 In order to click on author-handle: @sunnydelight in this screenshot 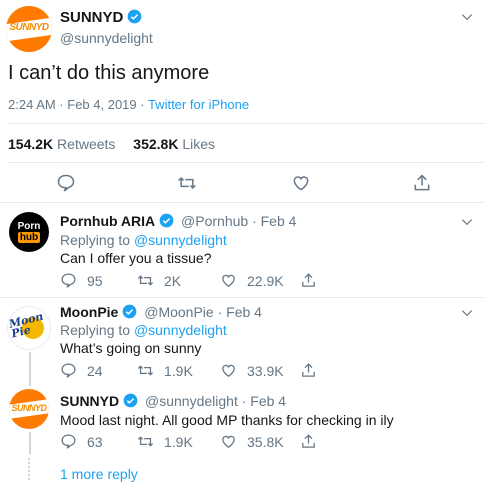, I will do `click(106, 38)`.